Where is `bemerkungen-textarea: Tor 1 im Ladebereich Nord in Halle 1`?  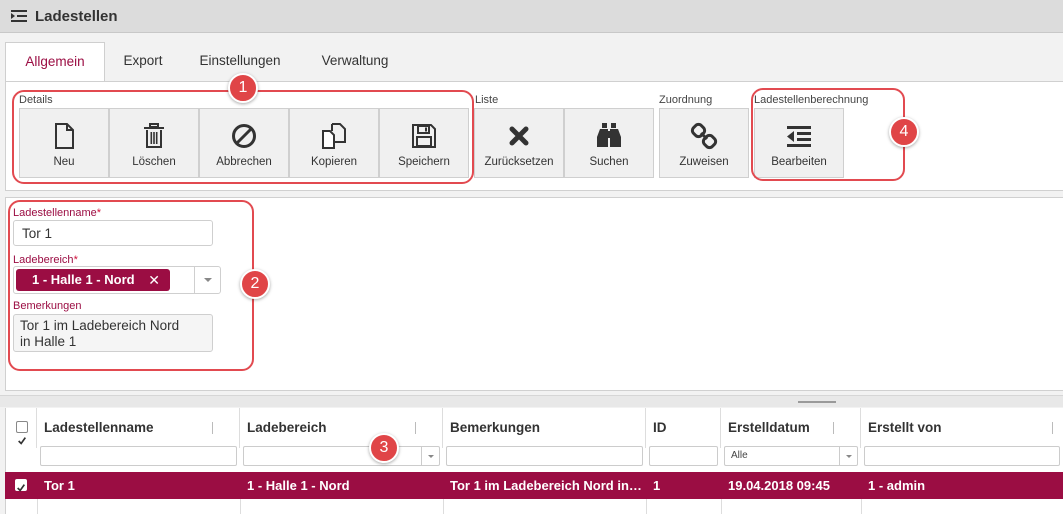
bemerkungen-textarea: Tor 1 im Ladebereich Nord in Halle 1 is located at coordinates (113, 333).